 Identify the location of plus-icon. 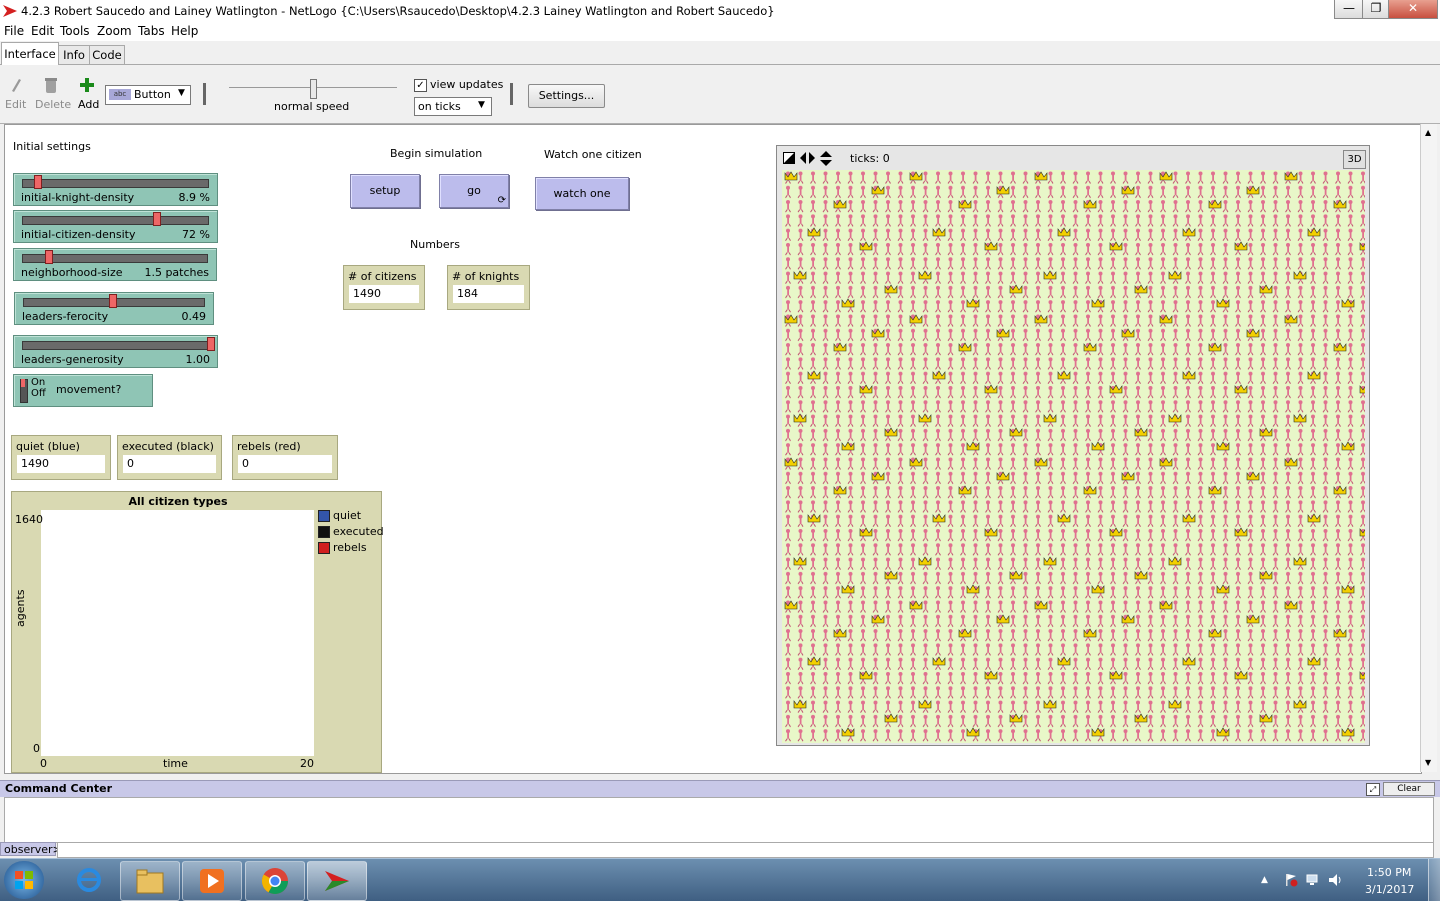
(87, 85).